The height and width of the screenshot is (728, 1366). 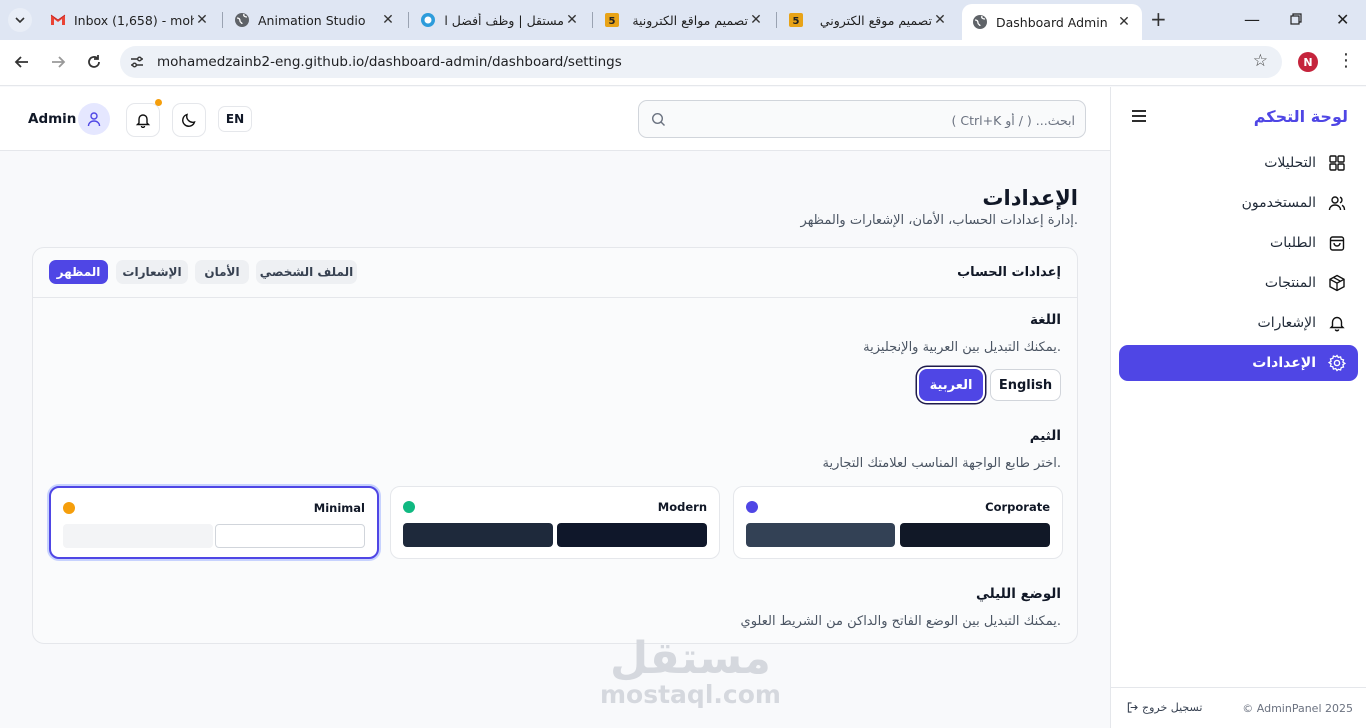 What do you see at coordinates (682, 507) in the screenshot?
I see `theme-name: Modern` at bounding box center [682, 507].